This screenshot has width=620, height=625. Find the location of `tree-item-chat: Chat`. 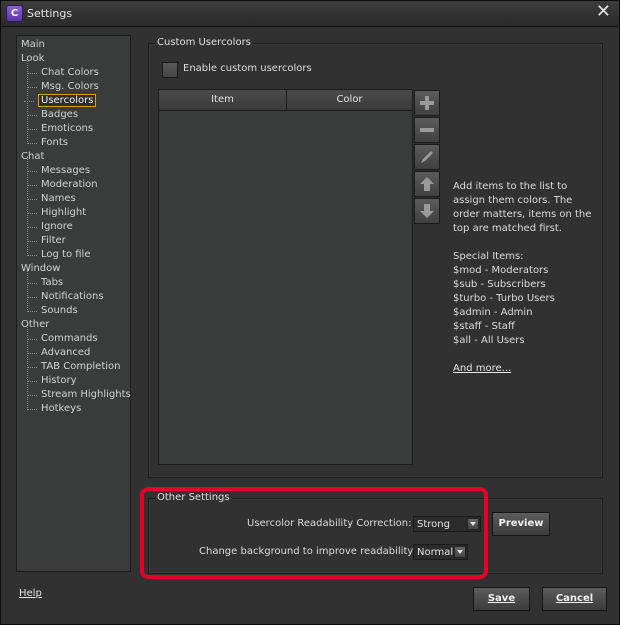

tree-item-chat: Chat is located at coordinates (32, 157).